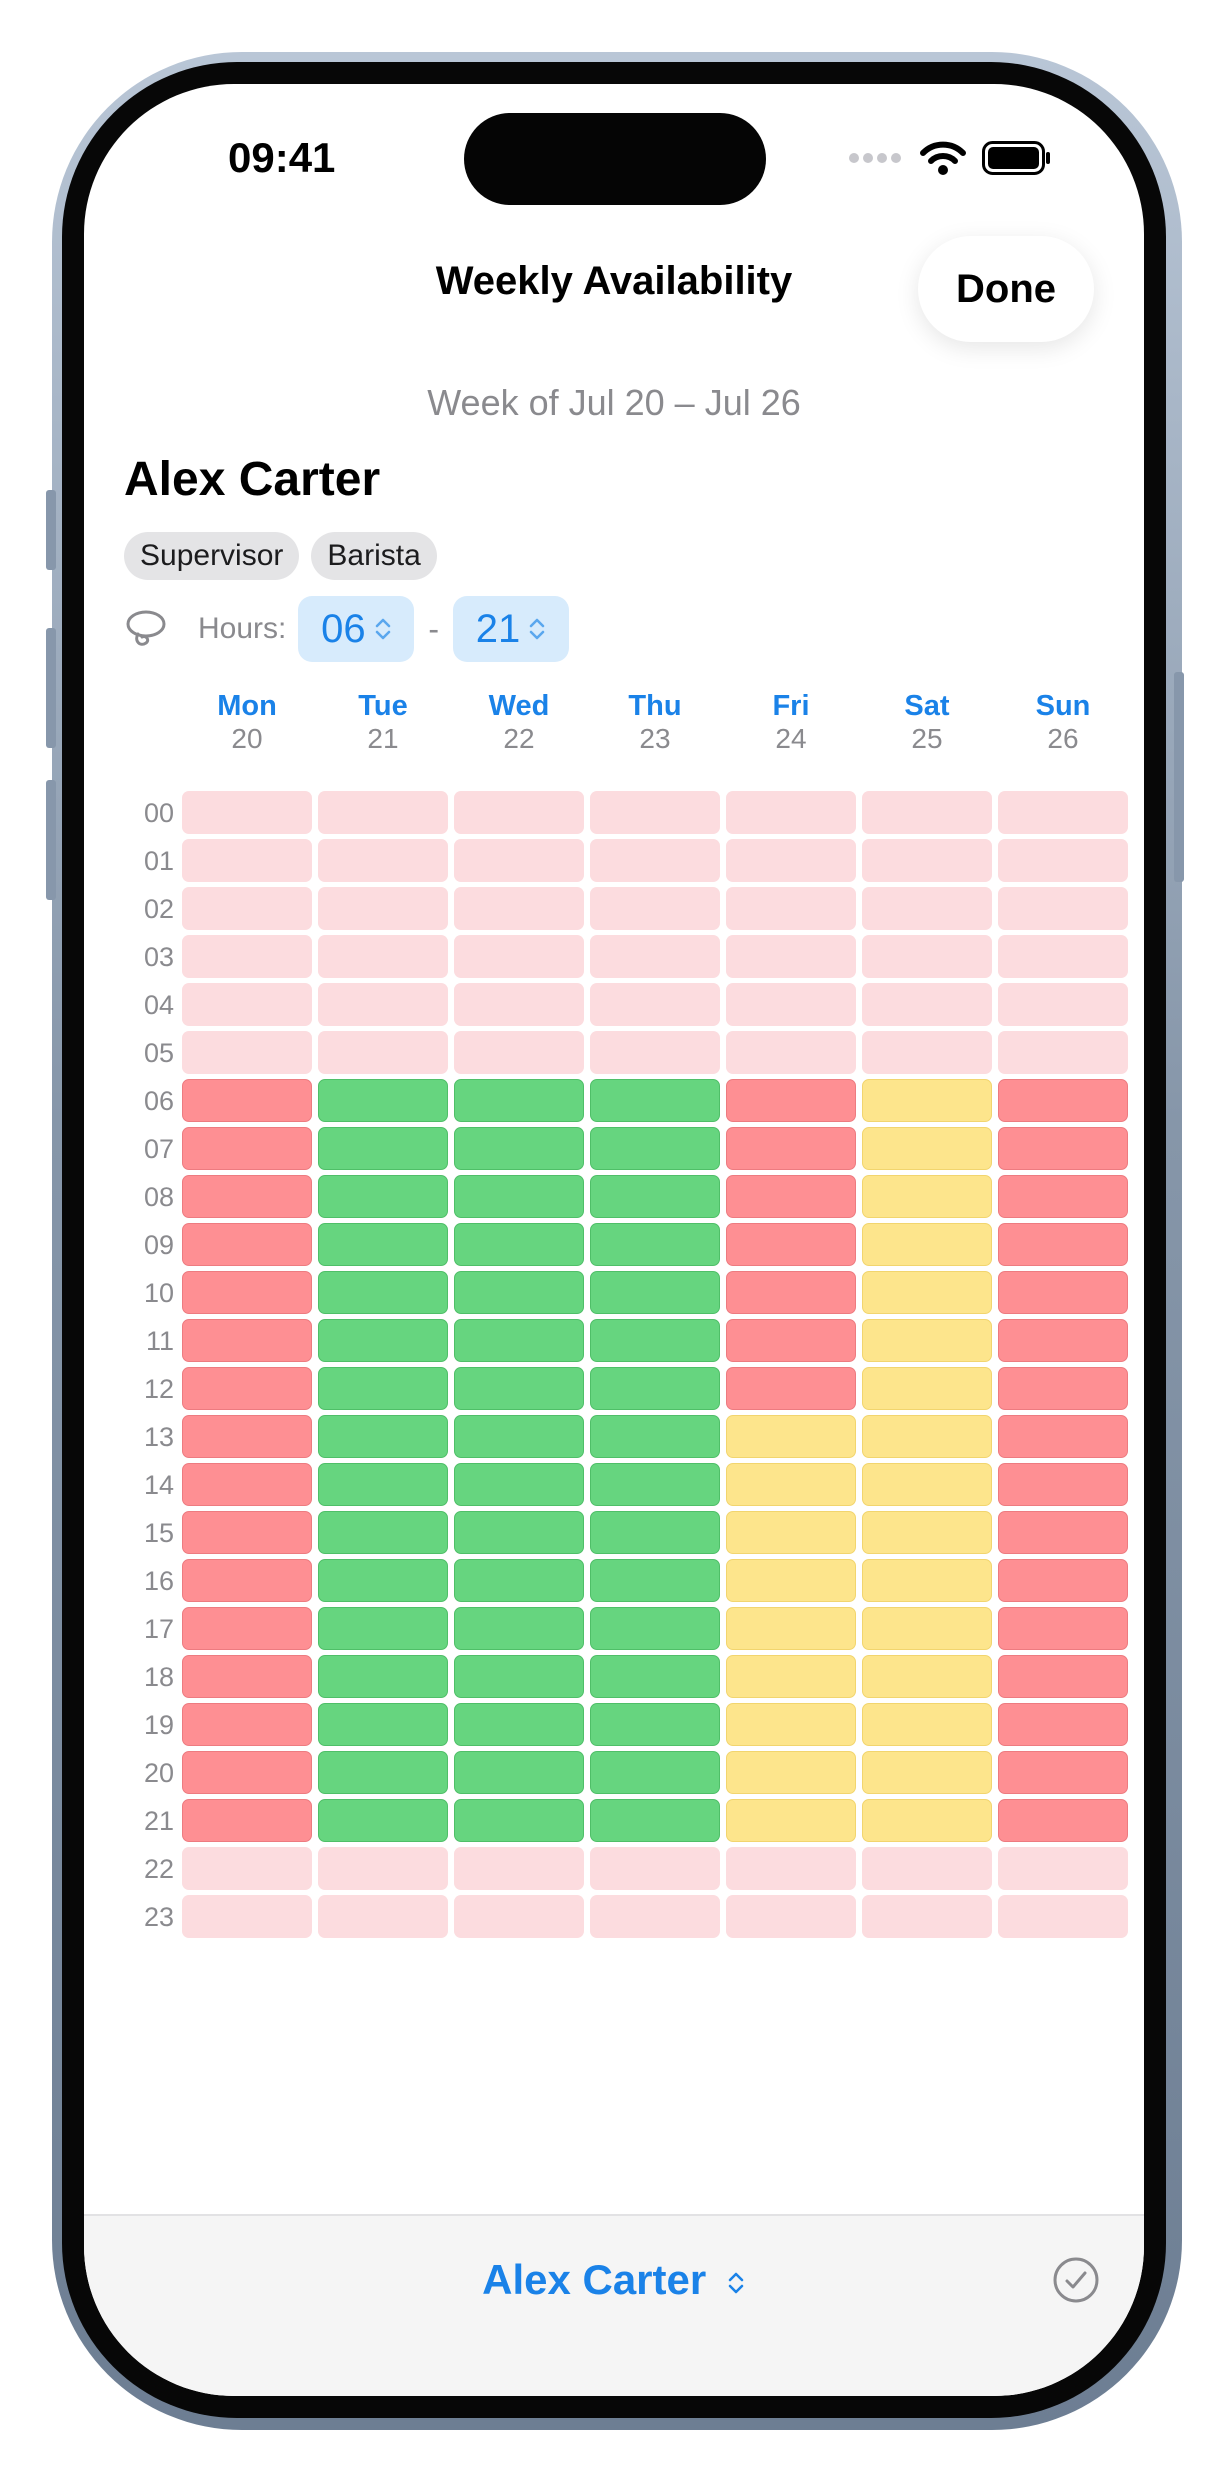 Image resolution: width=1228 pixels, height=2471 pixels. Describe the element at coordinates (511, 629) in the screenshot. I see `end-hour-picker: 21` at that location.